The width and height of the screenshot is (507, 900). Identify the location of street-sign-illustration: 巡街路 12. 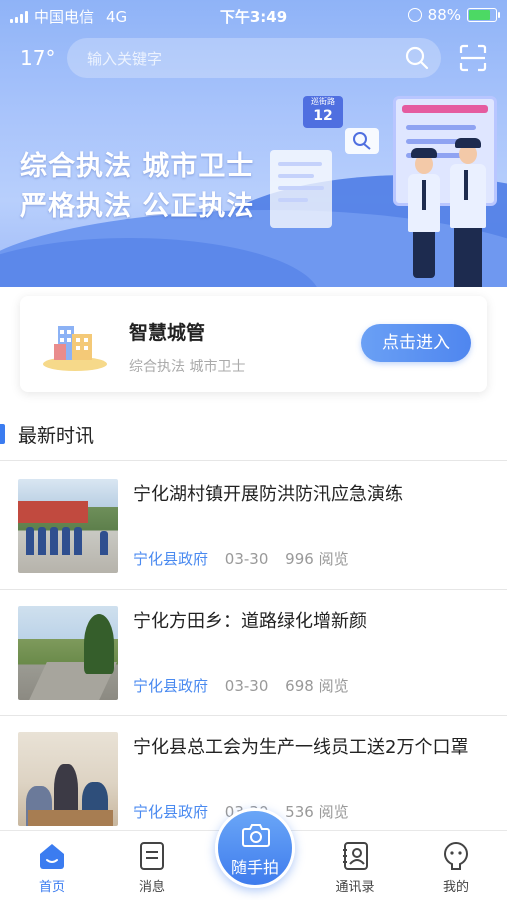
(323, 112).